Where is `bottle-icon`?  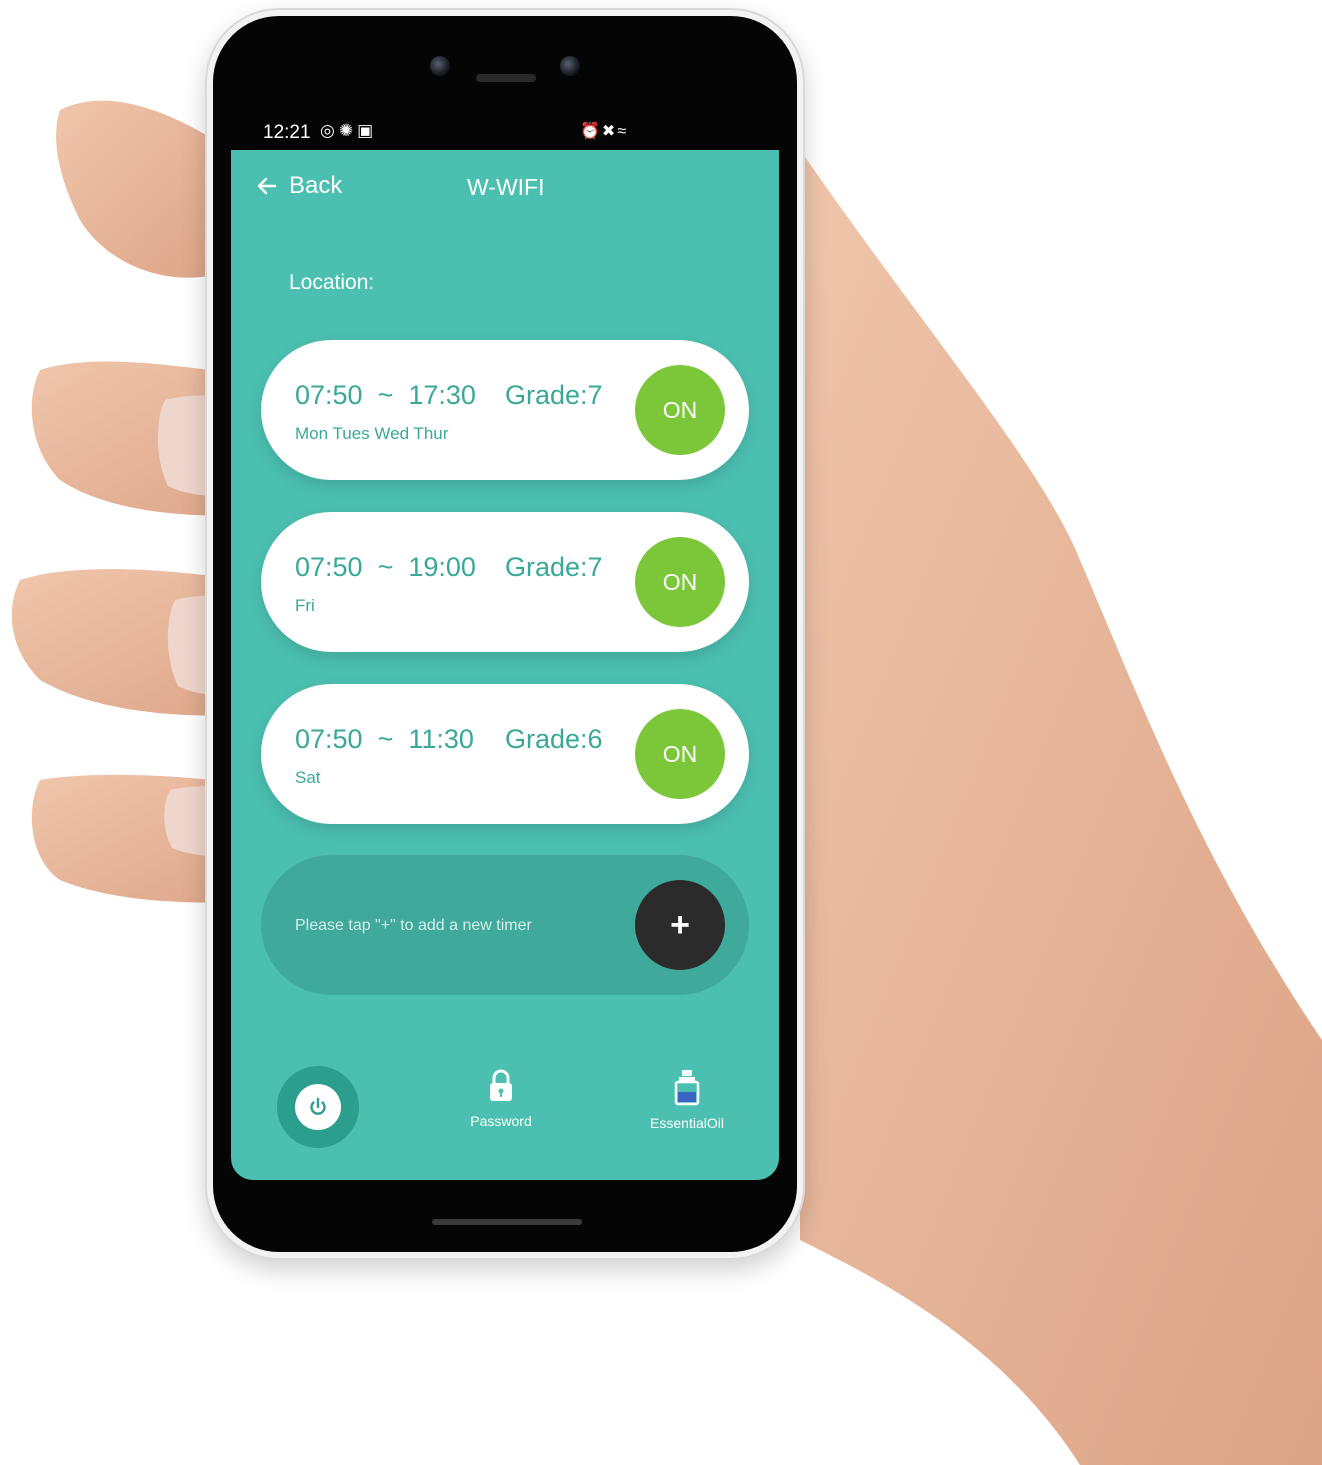
bottle-icon is located at coordinates (687, 1088).